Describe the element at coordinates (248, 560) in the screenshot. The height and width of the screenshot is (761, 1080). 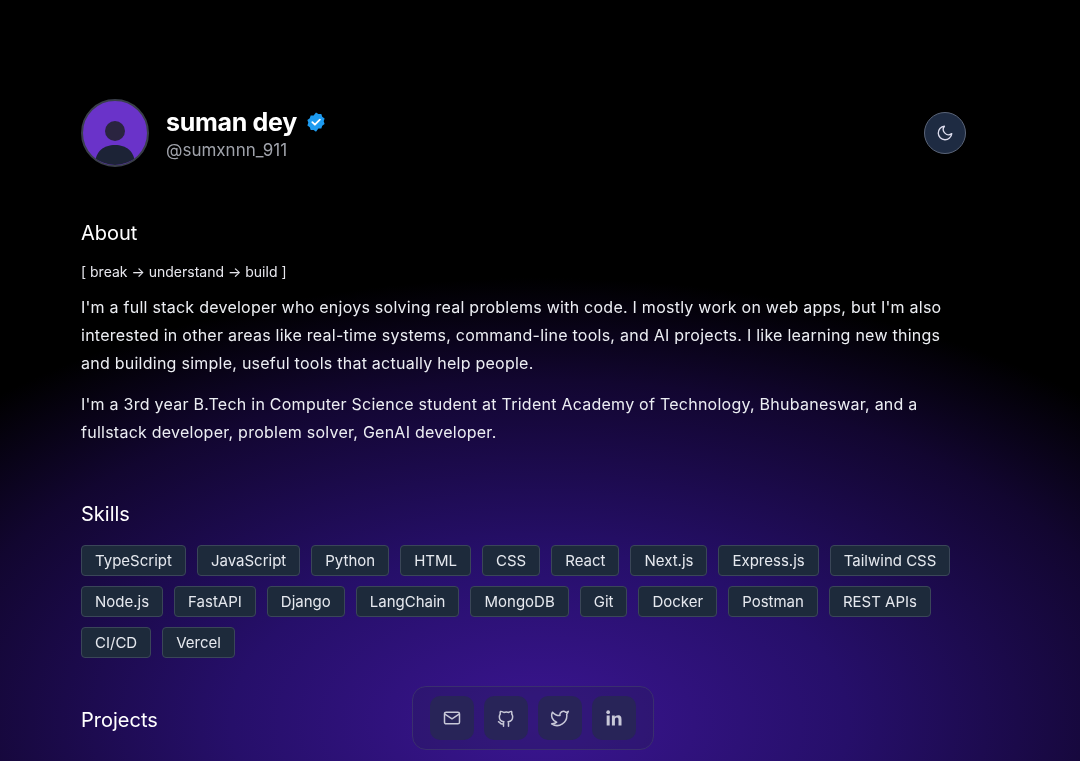
I see `skill-tag: JavaScript` at that location.